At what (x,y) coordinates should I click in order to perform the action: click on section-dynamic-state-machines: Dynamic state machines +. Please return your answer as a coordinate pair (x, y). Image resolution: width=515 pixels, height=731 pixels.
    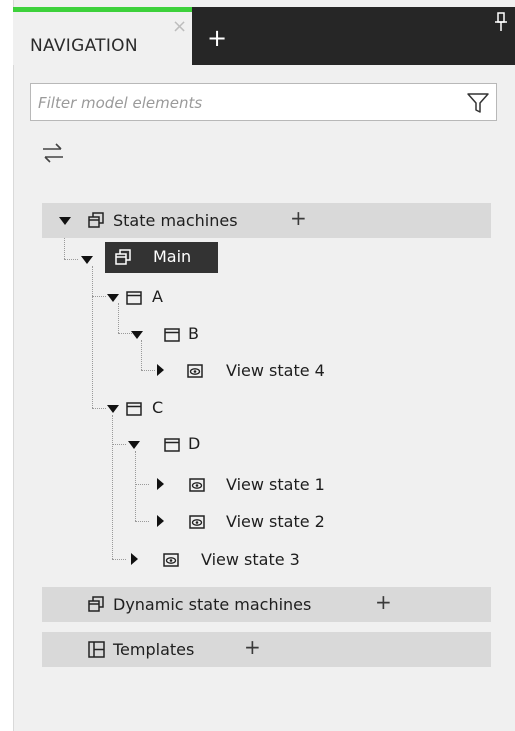
    Looking at the image, I should click on (266, 604).